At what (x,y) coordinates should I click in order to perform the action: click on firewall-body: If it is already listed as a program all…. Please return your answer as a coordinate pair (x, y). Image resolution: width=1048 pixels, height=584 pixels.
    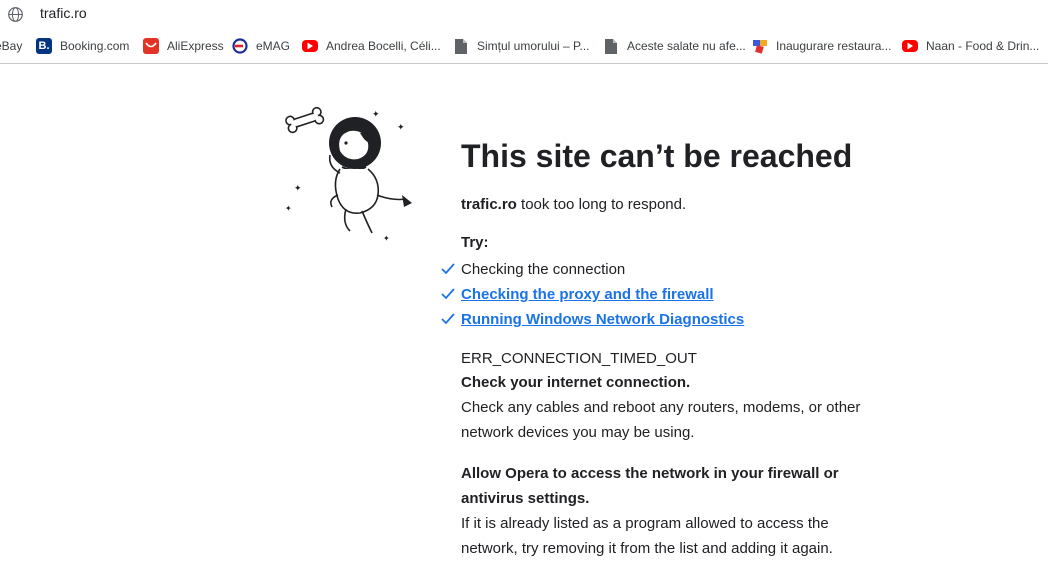
    Looking at the image, I should click on (647, 536).